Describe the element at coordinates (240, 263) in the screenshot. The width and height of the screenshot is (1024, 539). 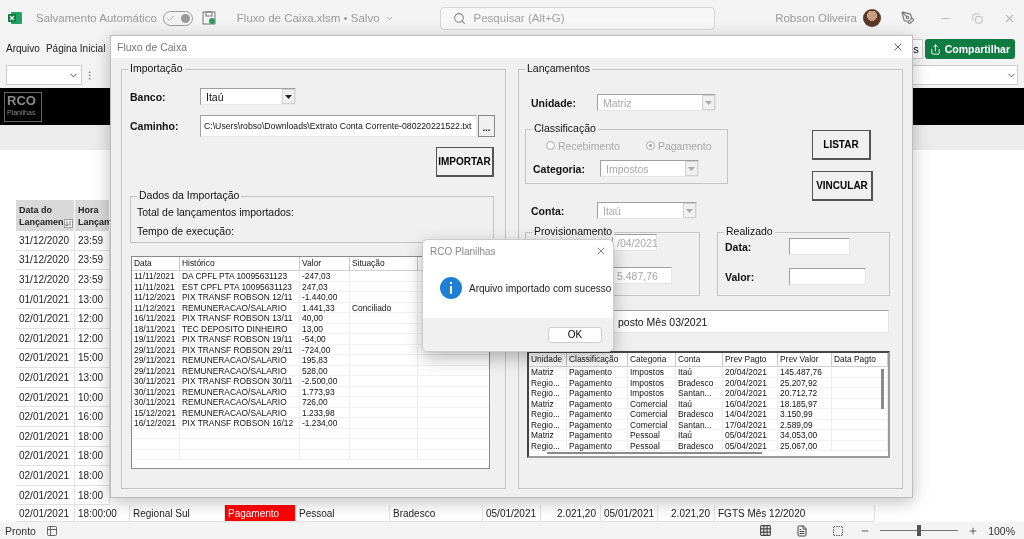
I see `column-header: Histórico` at that location.